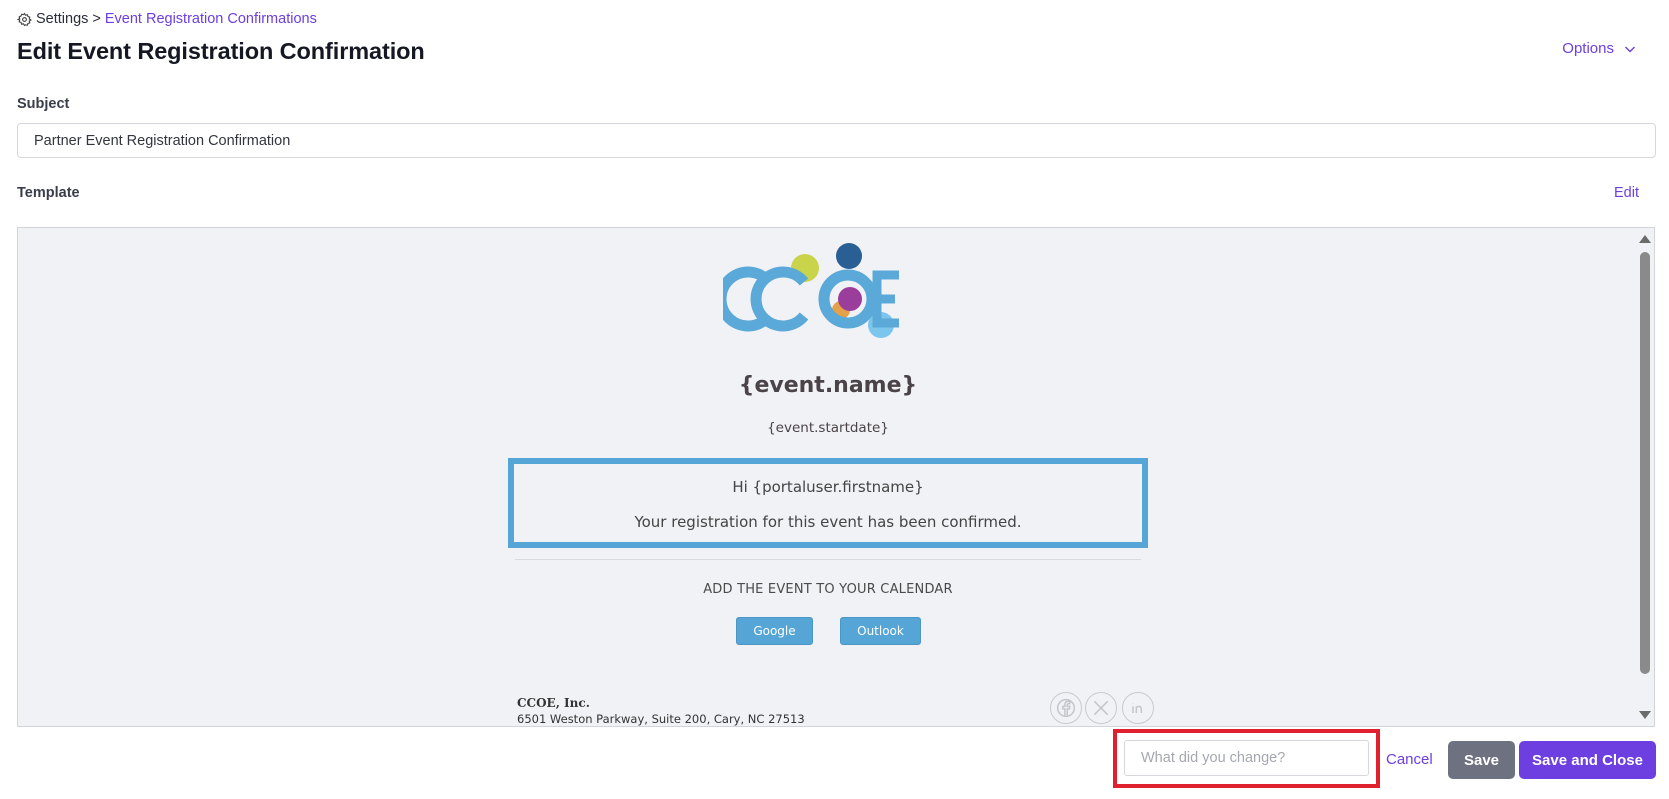 The image size is (1669, 799). What do you see at coordinates (1645, 715) in the screenshot?
I see `scroll-down-icon` at bounding box center [1645, 715].